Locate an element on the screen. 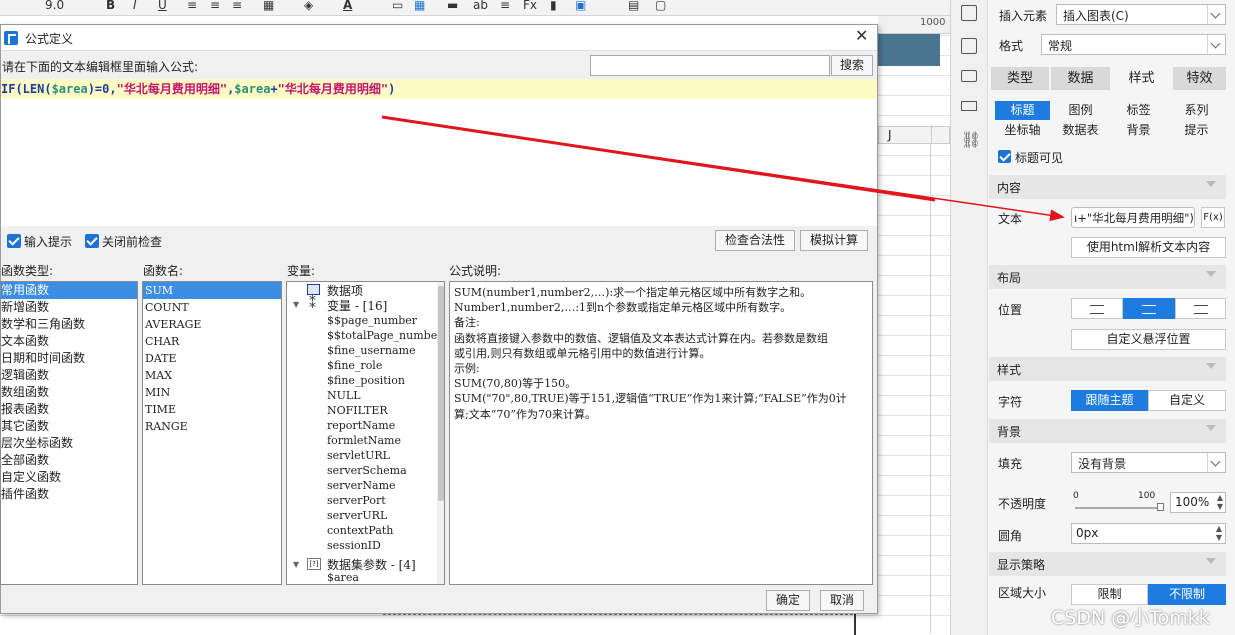 The image size is (1235, 635). function-type-item: 自定义函数 is located at coordinates (31, 477).